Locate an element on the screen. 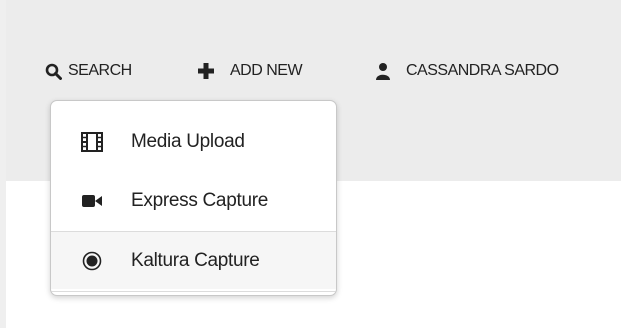 The image size is (621, 328). search-label: SEARCH is located at coordinates (100, 70).